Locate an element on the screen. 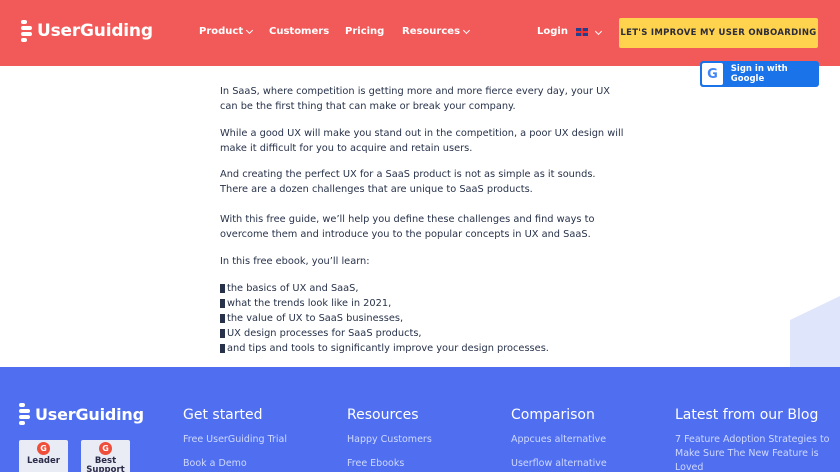  footer-link-happy-customers: Happy Customers is located at coordinates (389, 439).